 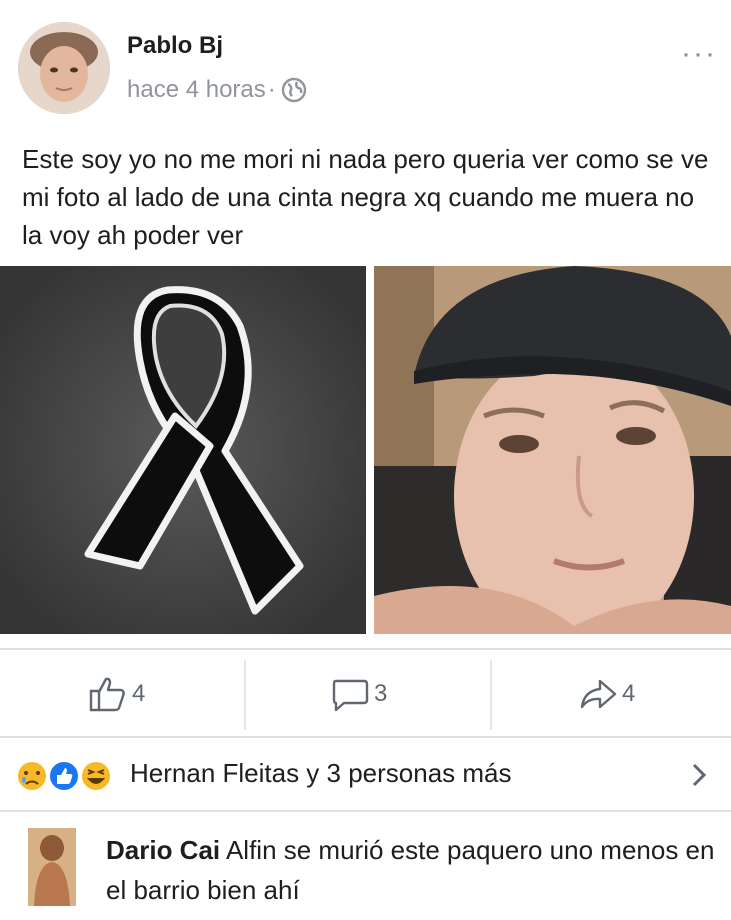 What do you see at coordinates (64, 776) in the screenshot?
I see `like-reaction-icon` at bounding box center [64, 776].